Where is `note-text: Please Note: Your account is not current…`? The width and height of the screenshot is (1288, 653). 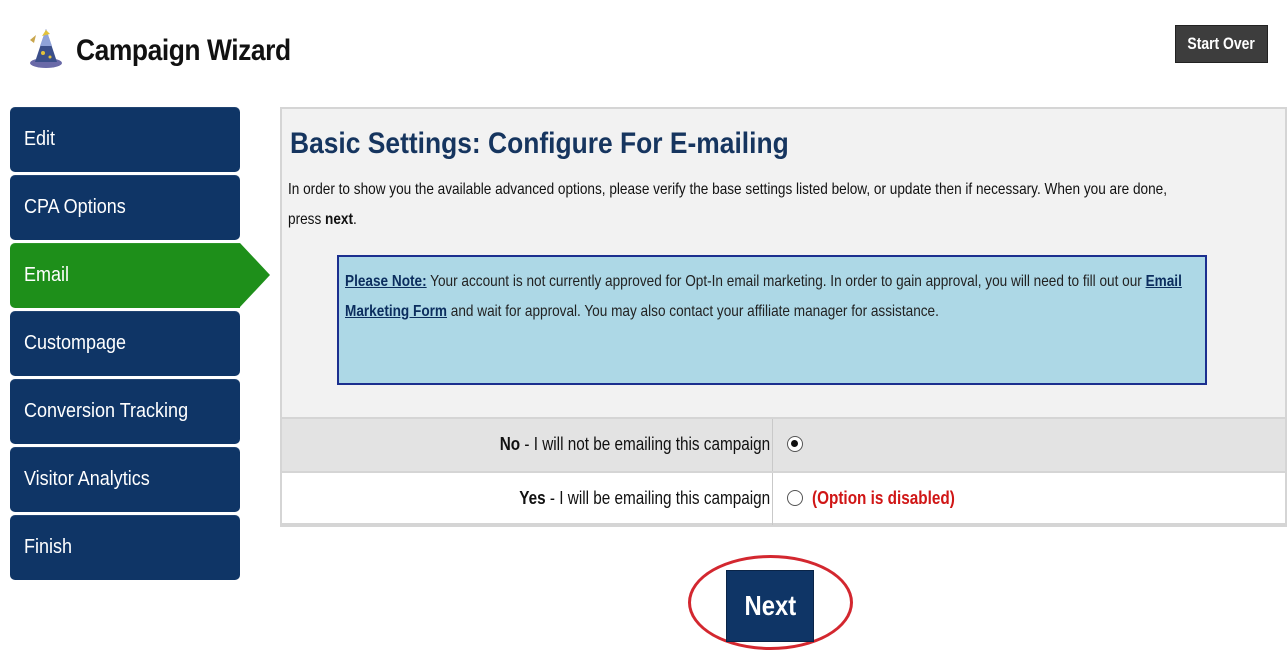
note-text: Please Note: Your account is not current… is located at coordinates (770, 297).